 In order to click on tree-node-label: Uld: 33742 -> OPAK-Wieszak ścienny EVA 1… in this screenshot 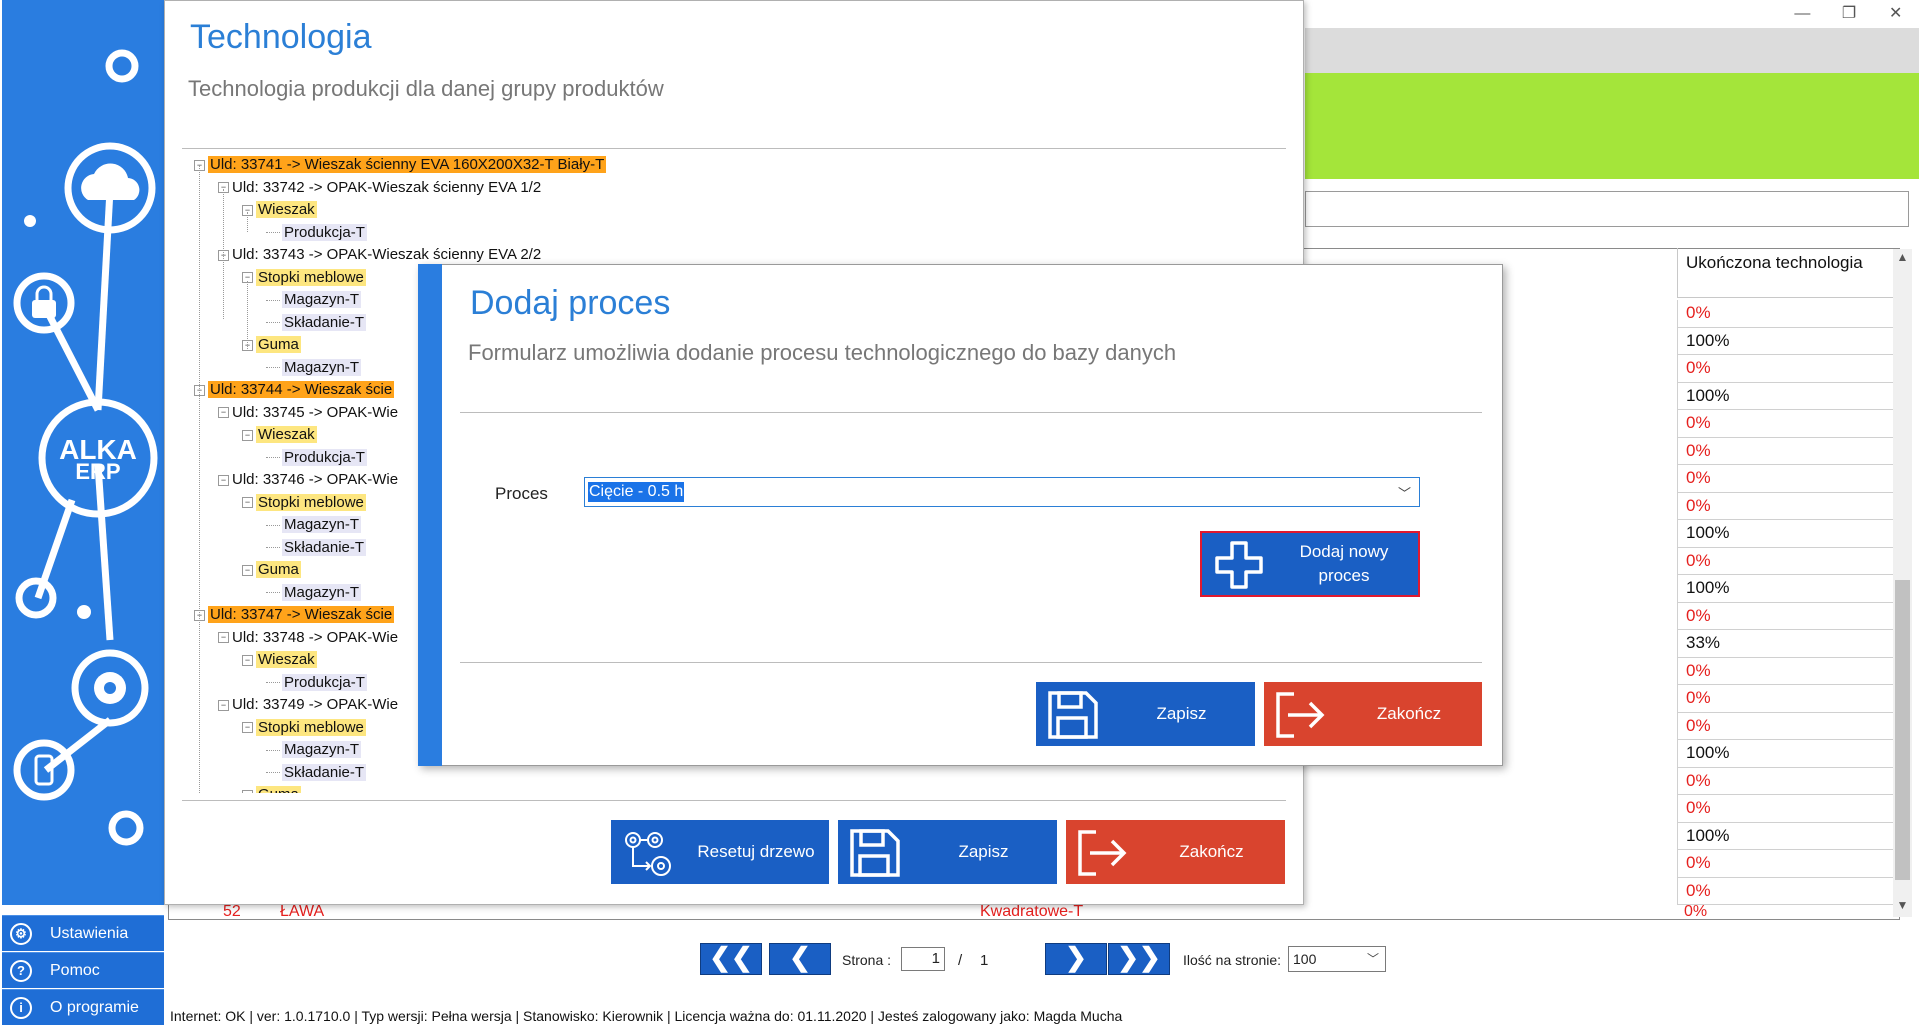, I will do `click(387, 187)`.